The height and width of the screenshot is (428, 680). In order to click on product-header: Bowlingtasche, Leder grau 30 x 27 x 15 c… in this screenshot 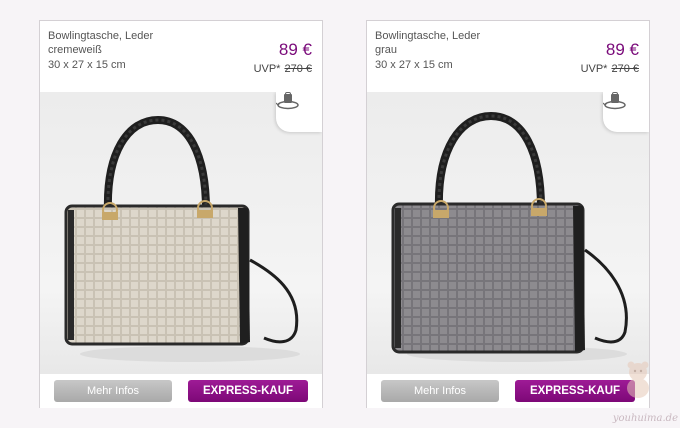, I will do `click(508, 56)`.